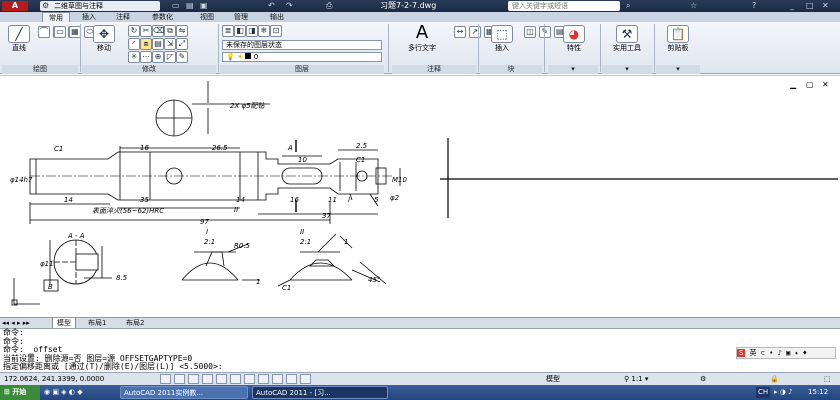  What do you see at coordinates (104, 39) in the screenshot?
I see `move-button: ✥ 移动` at bounding box center [104, 39].